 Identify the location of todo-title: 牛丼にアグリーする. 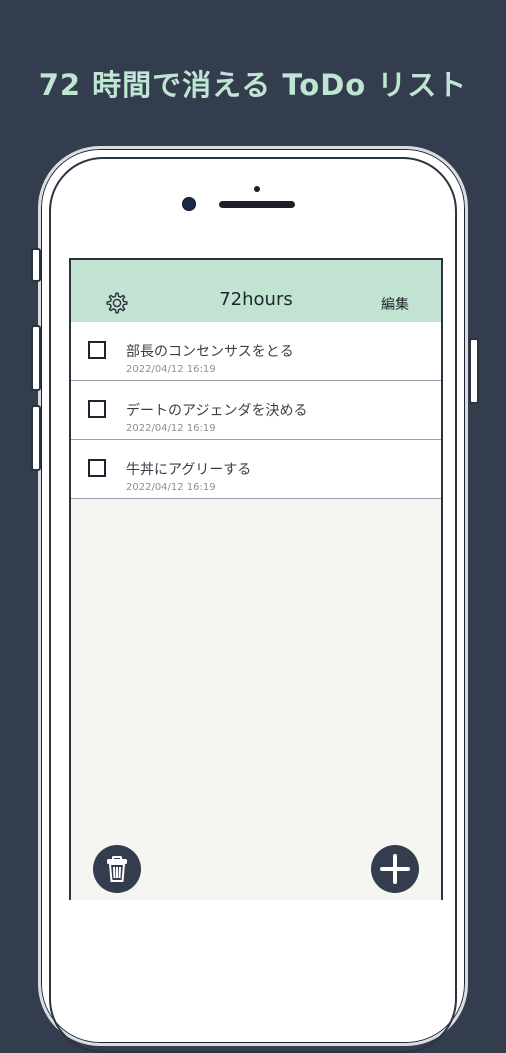
(189, 470).